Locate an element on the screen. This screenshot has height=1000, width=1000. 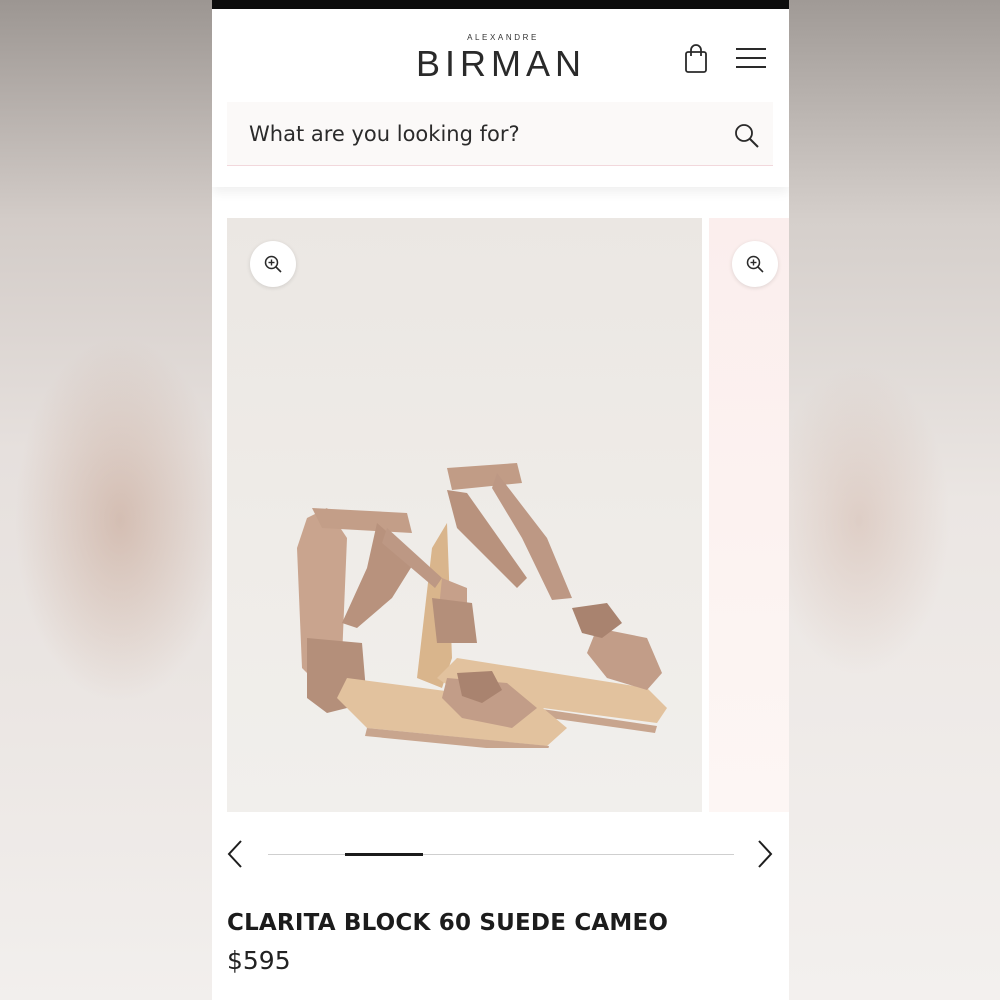
product-title: CLARITA BLOCK 60 SUEDE CAMEO is located at coordinates (448, 923).